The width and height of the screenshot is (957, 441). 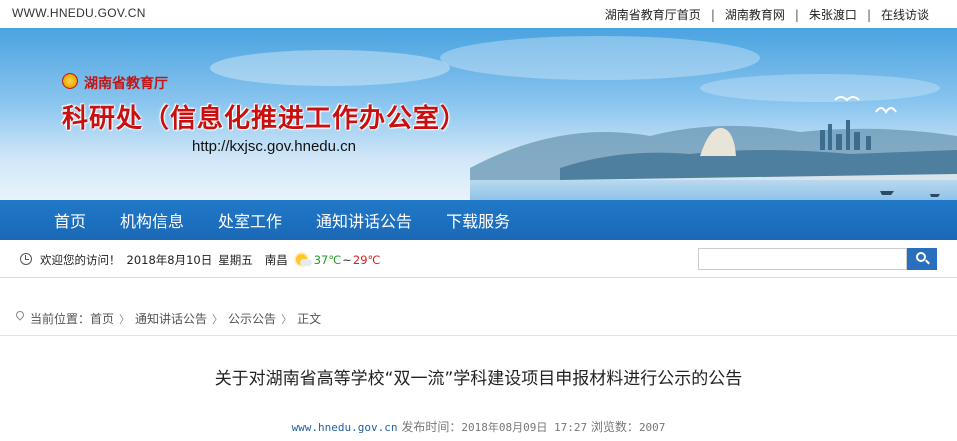 What do you see at coordinates (274, 146) in the screenshot?
I see `office-url: http://kxjsc.gov.hnedu.cn` at bounding box center [274, 146].